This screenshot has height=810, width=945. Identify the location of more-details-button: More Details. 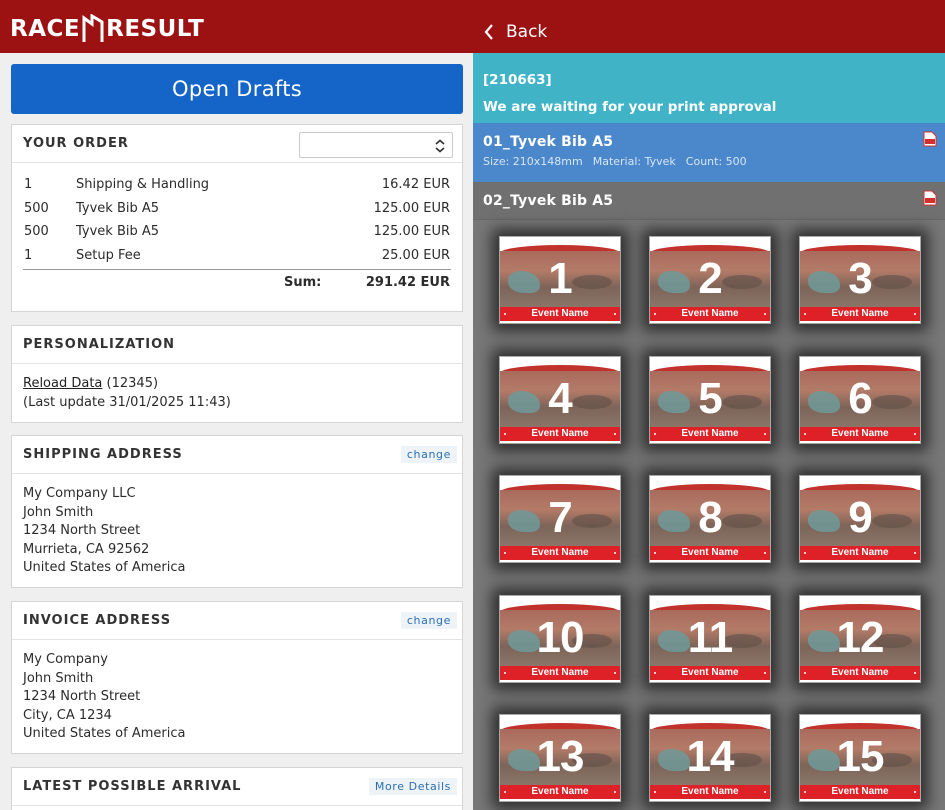
(412, 786).